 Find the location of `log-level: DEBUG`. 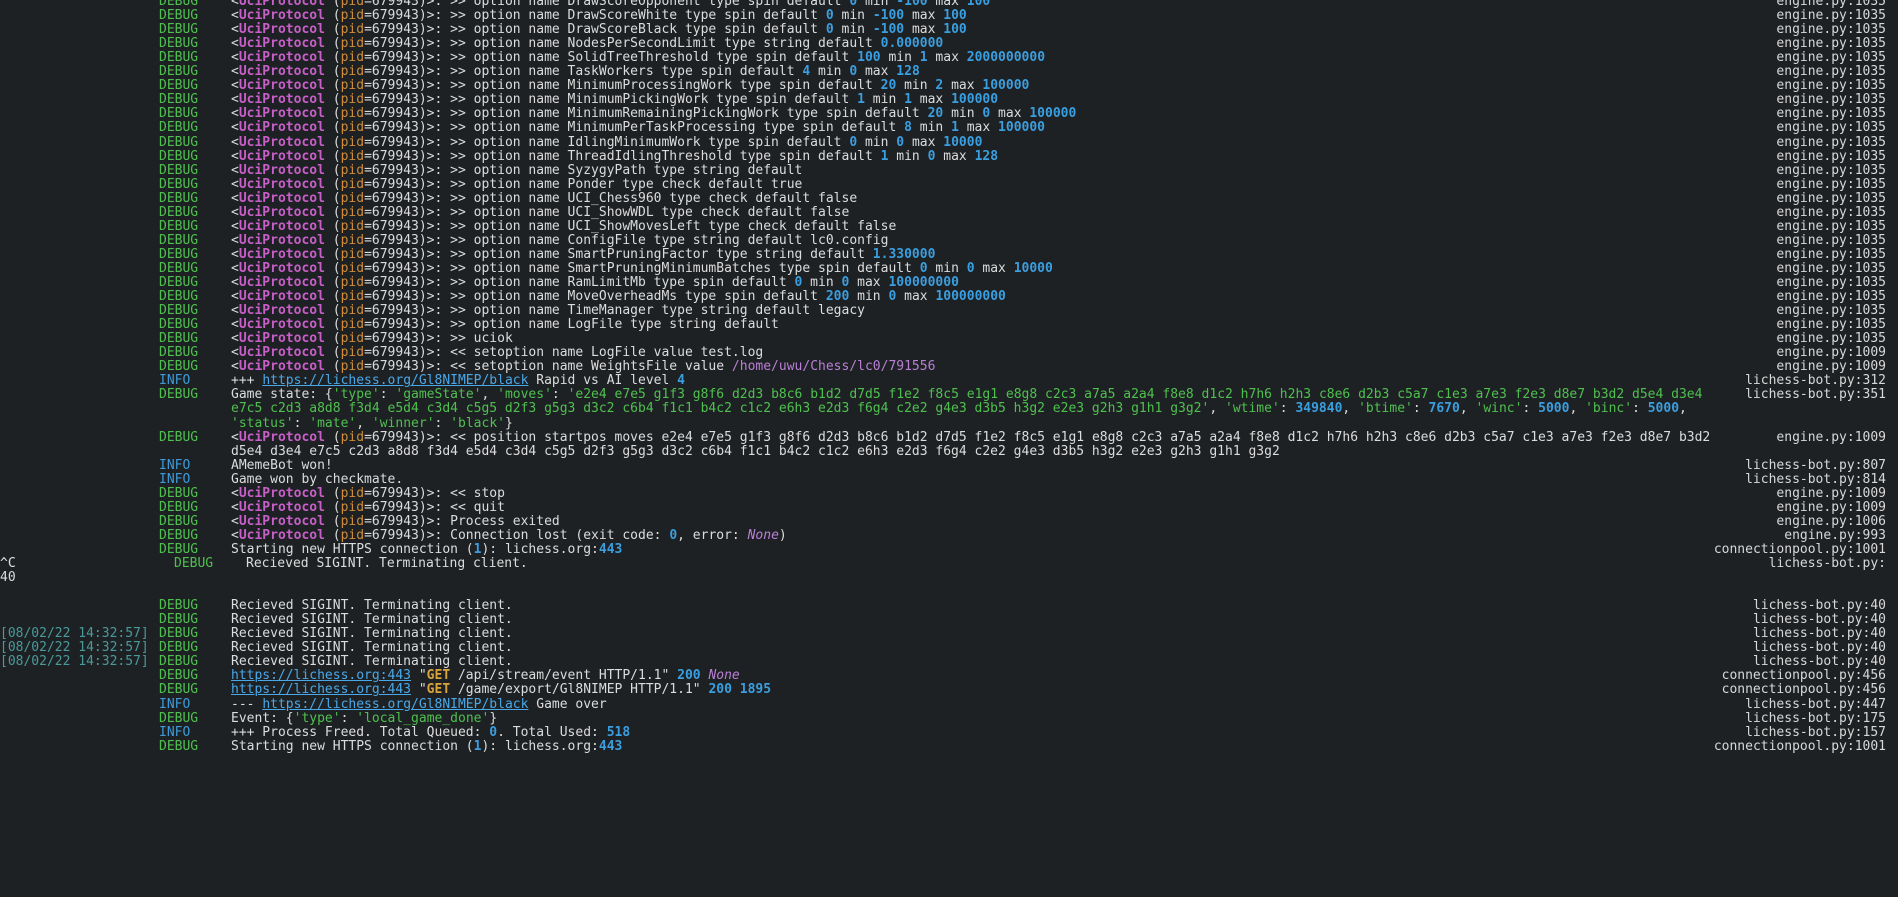

log-level: DEBUG is located at coordinates (179, 746).